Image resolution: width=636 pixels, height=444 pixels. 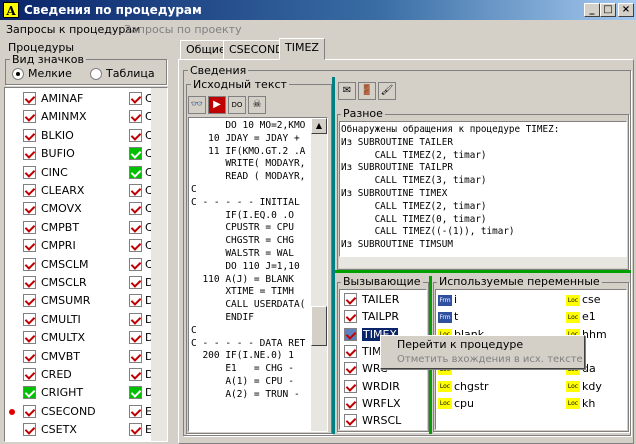 I want to click on horizontal-splitter, so click(x=483, y=271).